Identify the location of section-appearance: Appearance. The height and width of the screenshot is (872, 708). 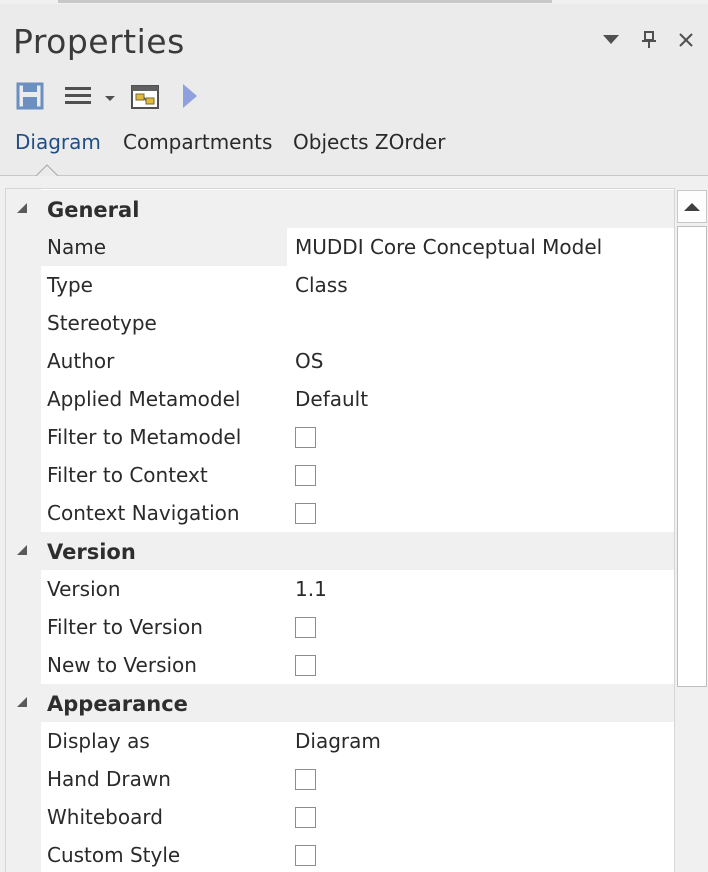
(340, 703).